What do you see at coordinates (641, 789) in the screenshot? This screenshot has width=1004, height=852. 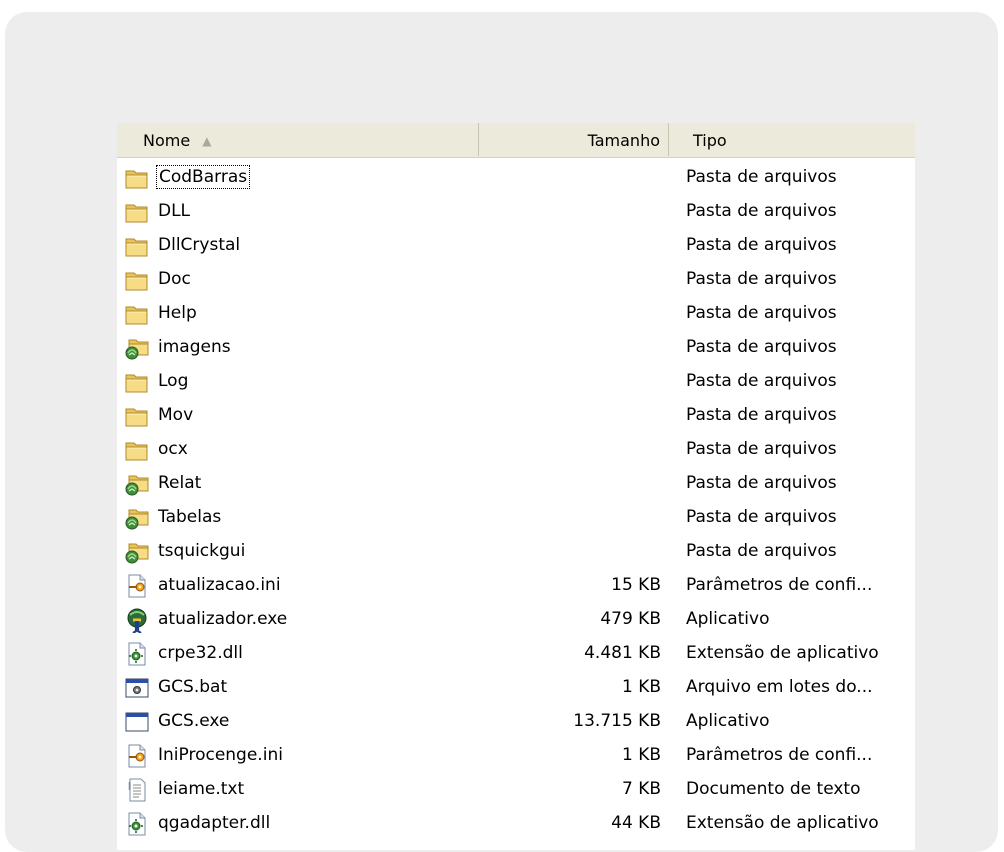 I see `file-size: 7 KB` at bounding box center [641, 789].